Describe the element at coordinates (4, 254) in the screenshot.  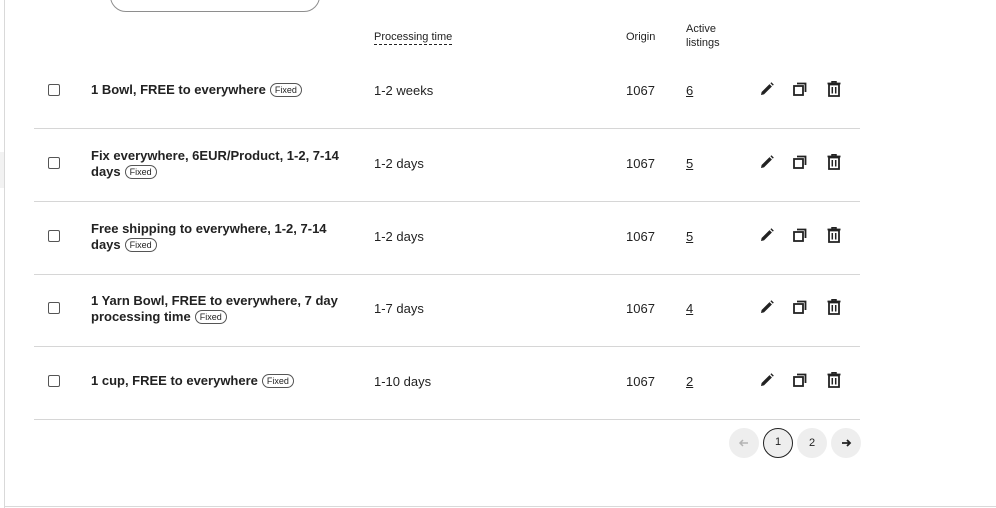
I see `panel-left-border` at that location.